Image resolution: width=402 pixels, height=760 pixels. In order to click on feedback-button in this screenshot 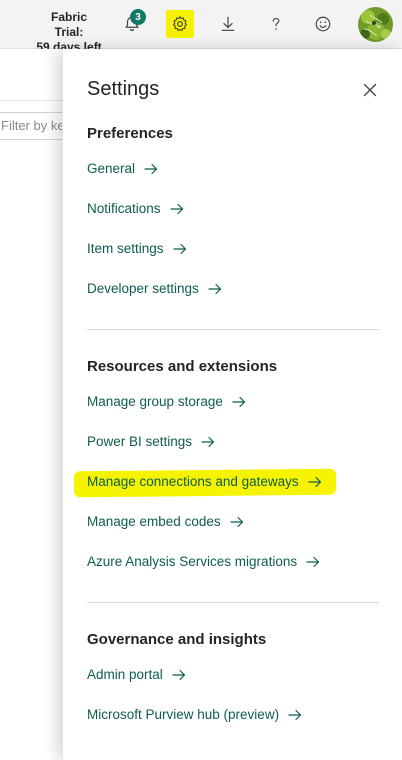, I will do `click(323, 24)`.